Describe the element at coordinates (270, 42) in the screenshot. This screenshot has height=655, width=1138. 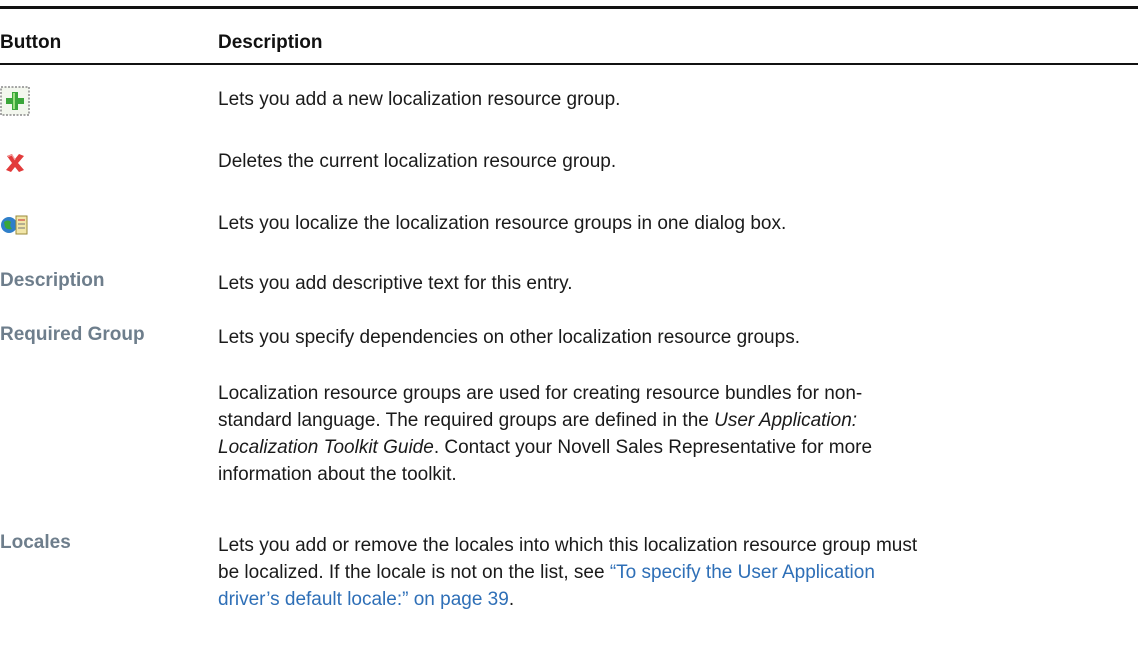
I see `header-description: Description` at that location.